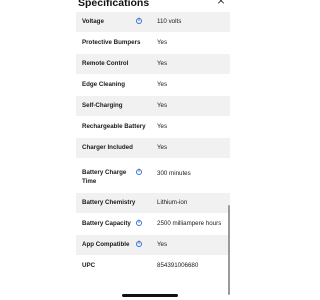  Describe the element at coordinates (153, 84) in the screenshot. I see `spec-row-edge-cleaning: Edge Cleaning Yes` at that location.